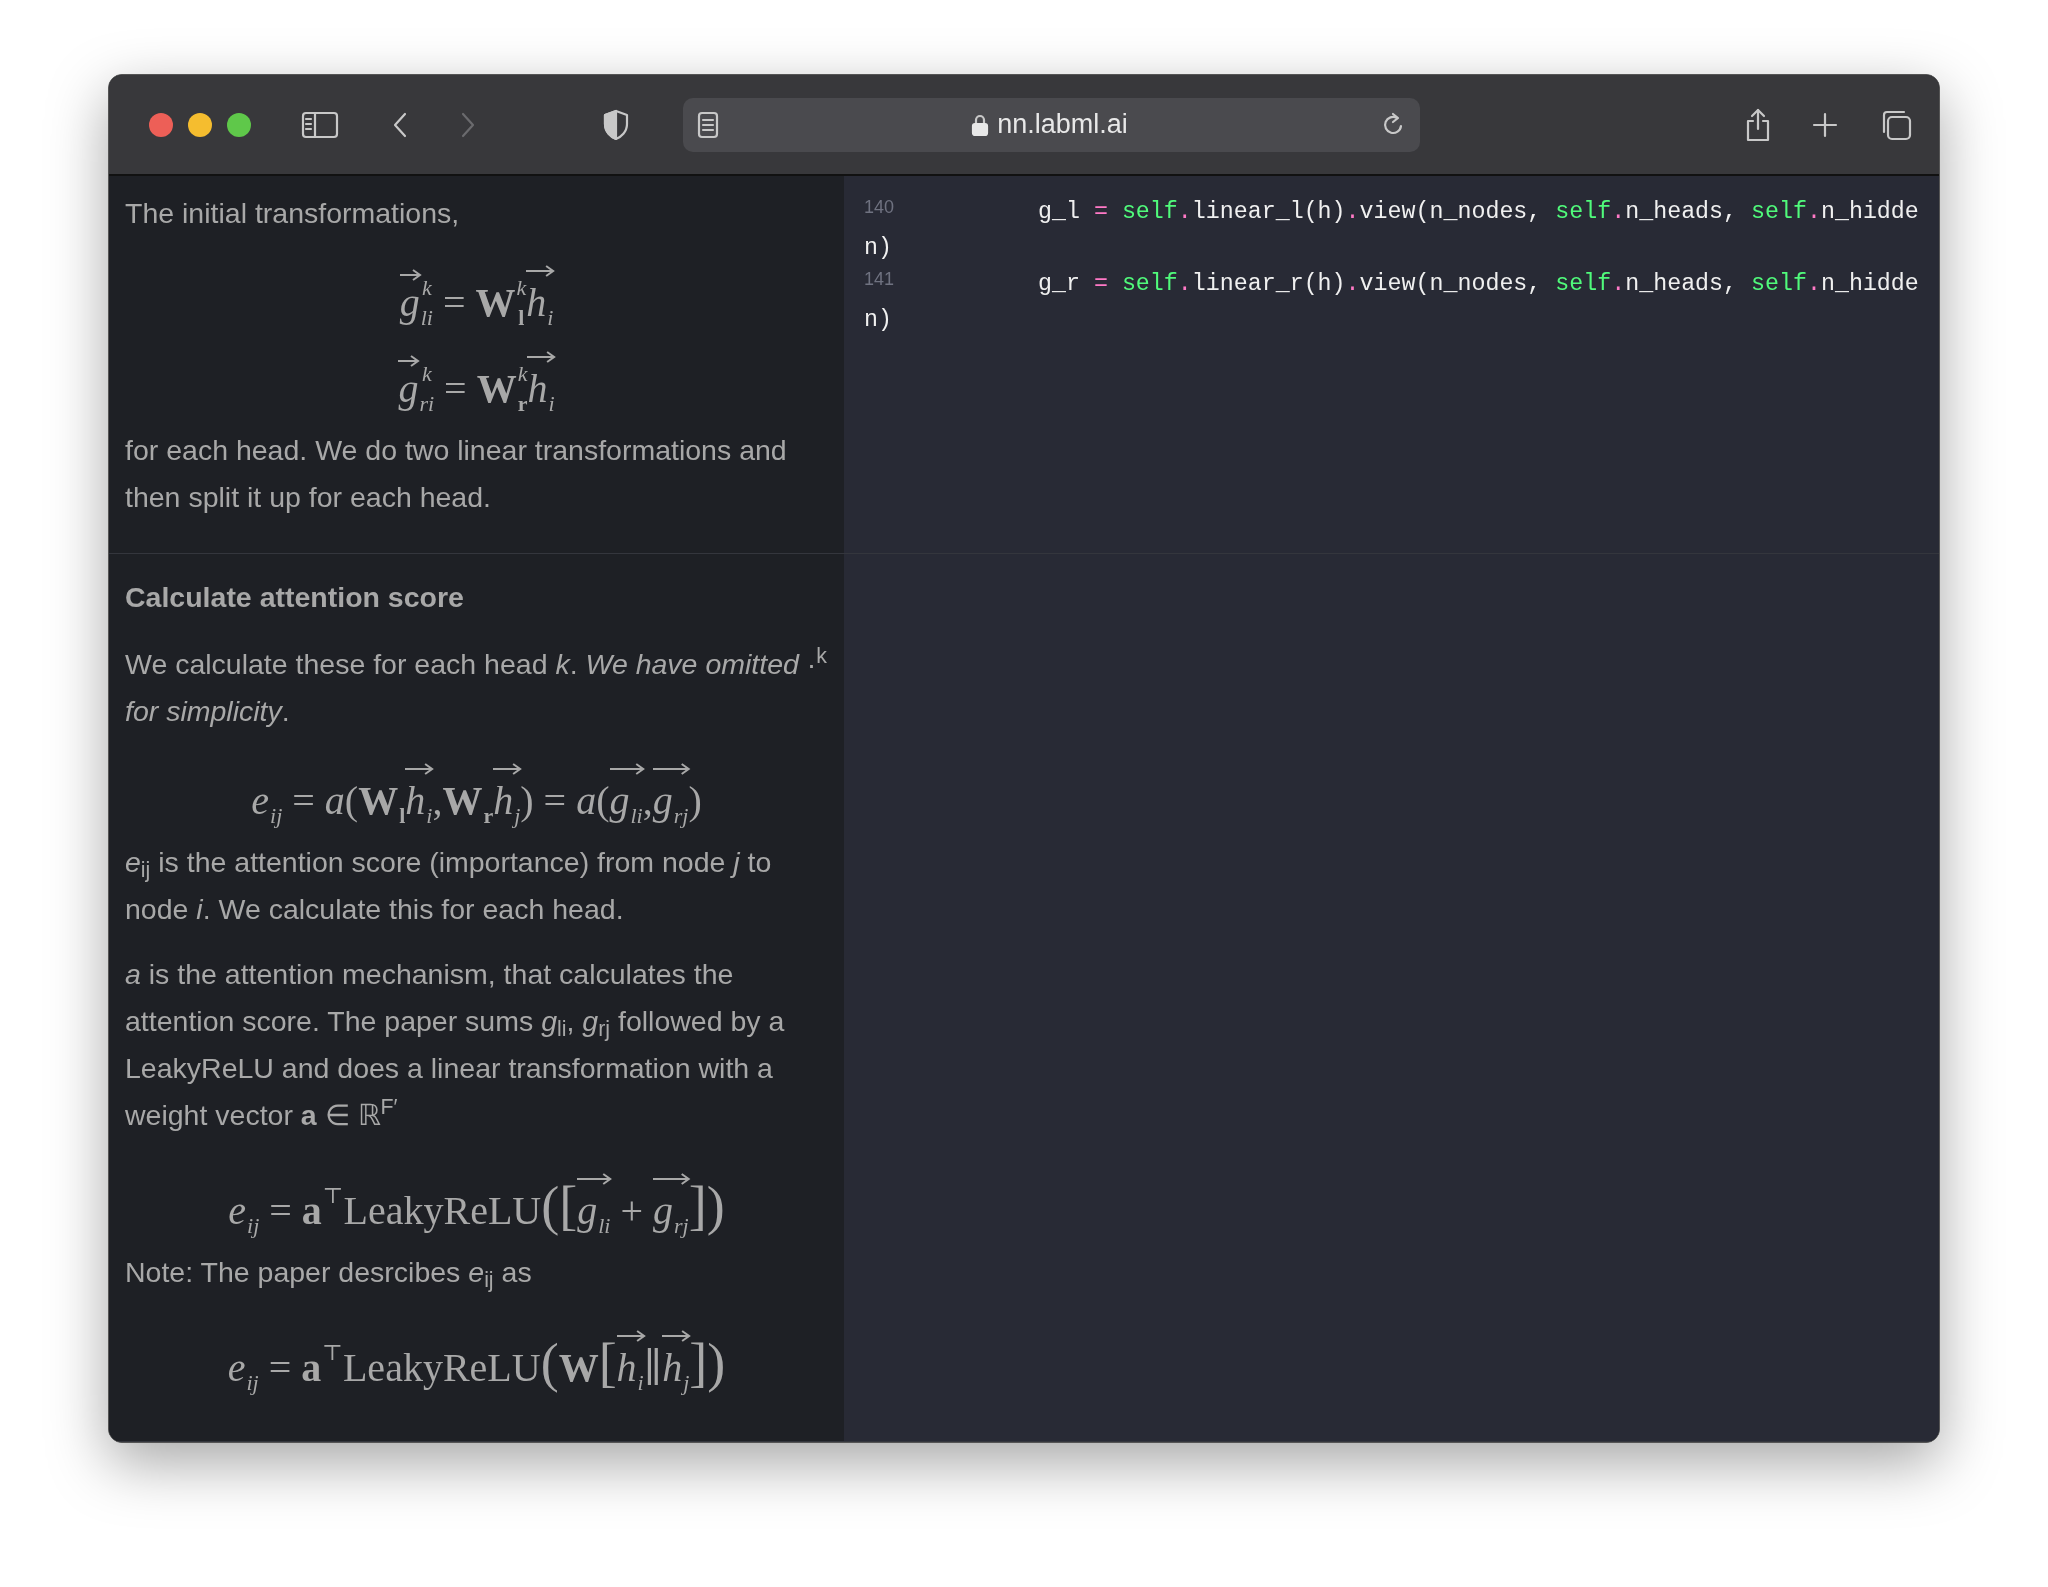 This screenshot has height=1587, width=2048. I want to click on paragraph: for each head. We do two linear transformations and then split it up for each head., so click(456, 474).